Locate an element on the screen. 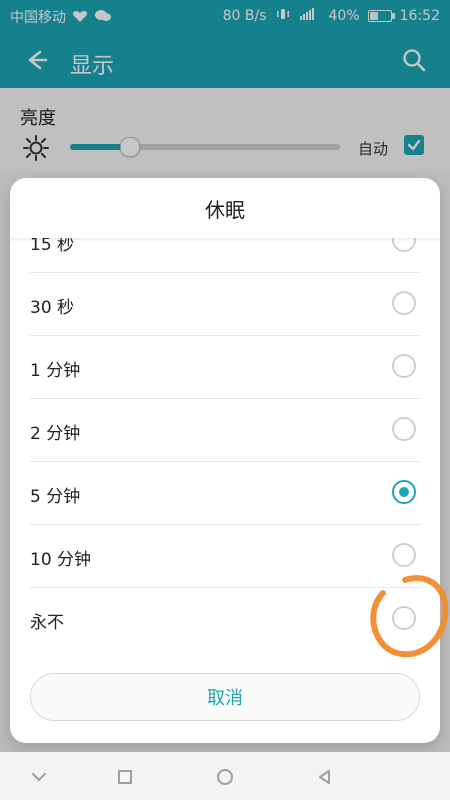  sleep-option-row: 30 秒 is located at coordinates (225, 304).